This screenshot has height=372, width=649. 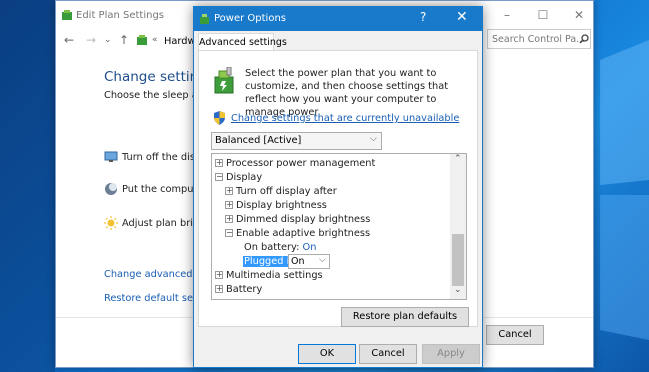 I want to click on tree-item-on-battery: On battery: On, so click(x=280, y=247).